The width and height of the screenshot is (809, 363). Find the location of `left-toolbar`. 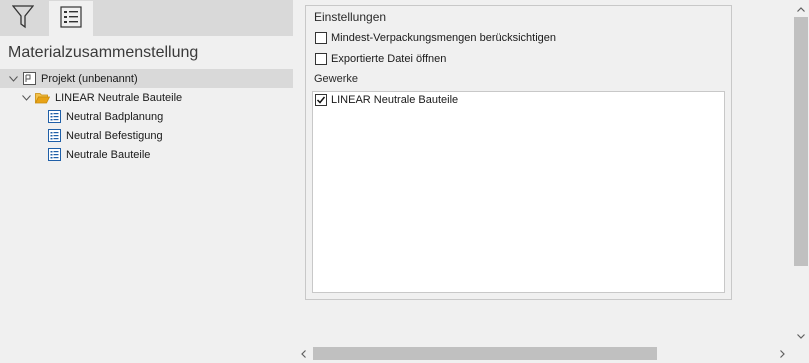

left-toolbar is located at coordinates (146, 18).